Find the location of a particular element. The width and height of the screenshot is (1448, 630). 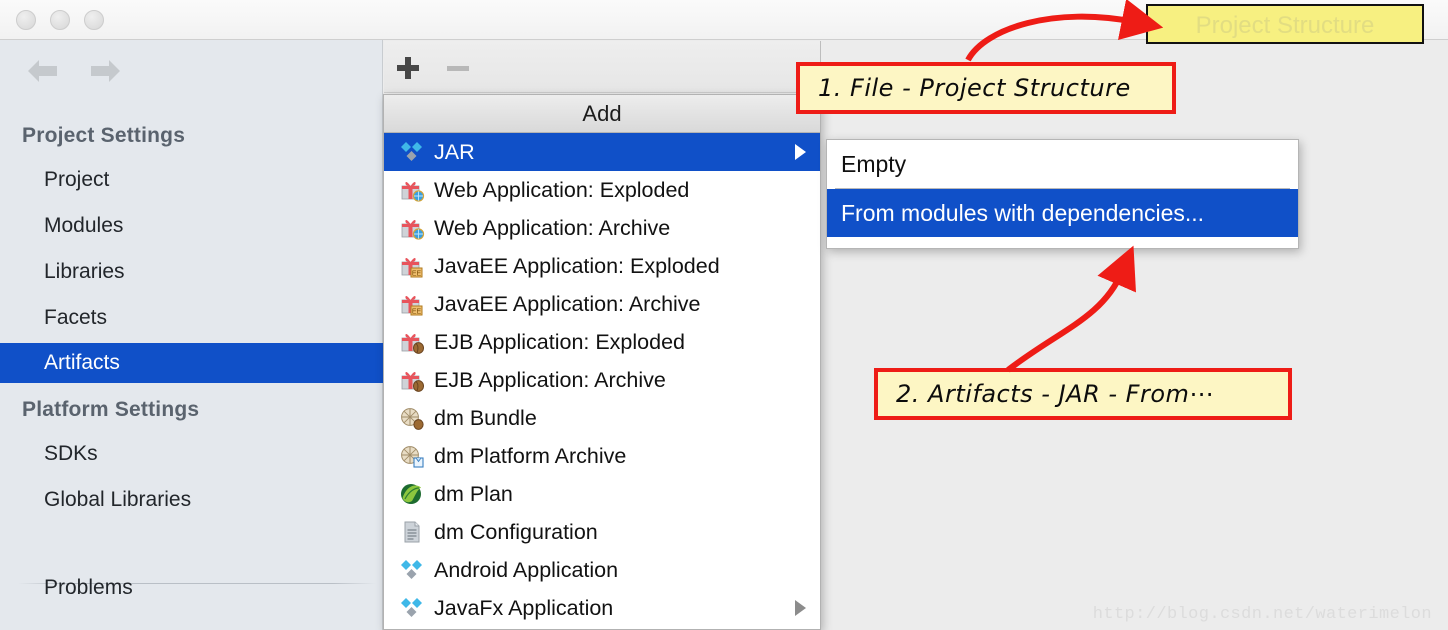

sidebar-item-label: Problems is located at coordinates (88, 587).